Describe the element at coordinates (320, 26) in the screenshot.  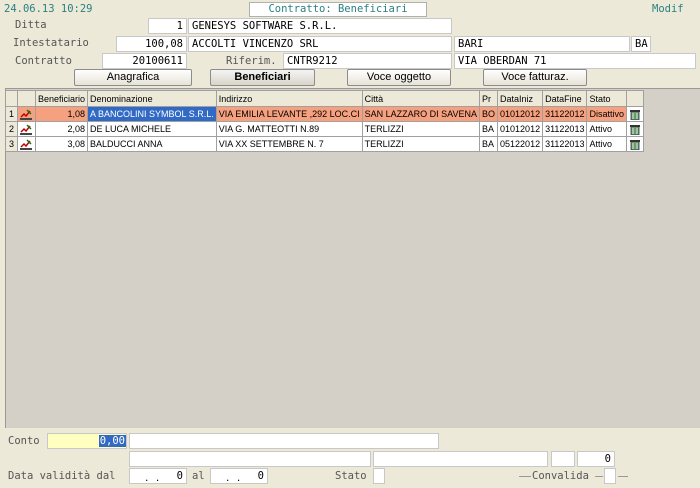
I see `ditta-name-field: GENESYS SOFTWARE S.R.L.` at that location.